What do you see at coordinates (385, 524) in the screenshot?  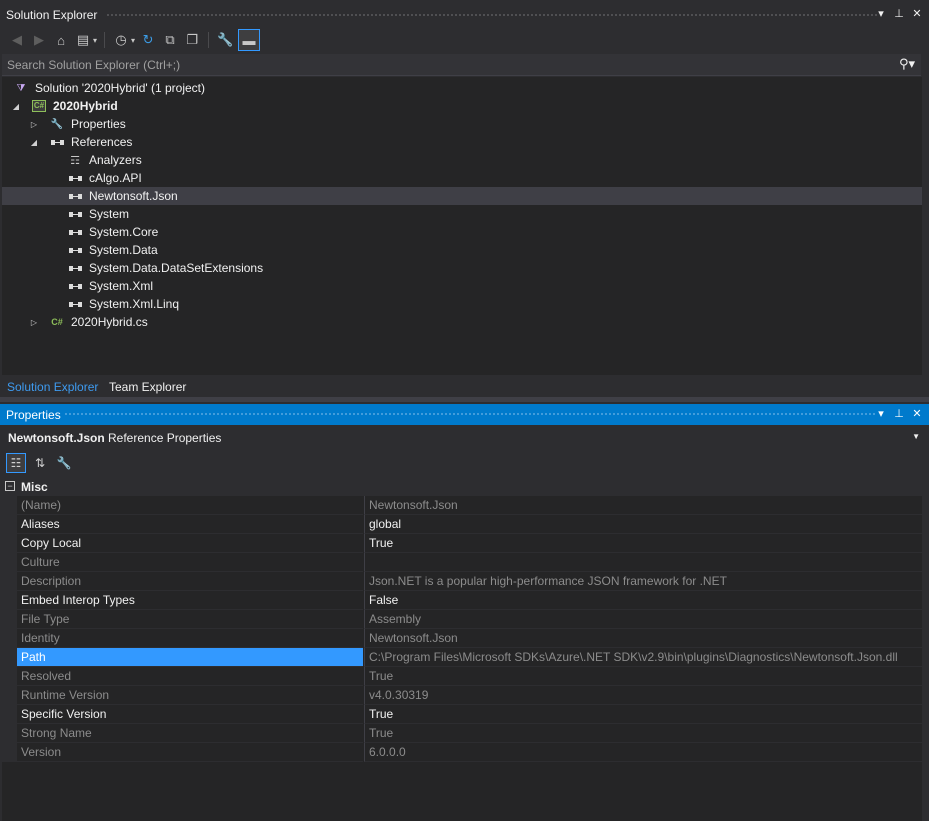 I see `property-value: global` at bounding box center [385, 524].